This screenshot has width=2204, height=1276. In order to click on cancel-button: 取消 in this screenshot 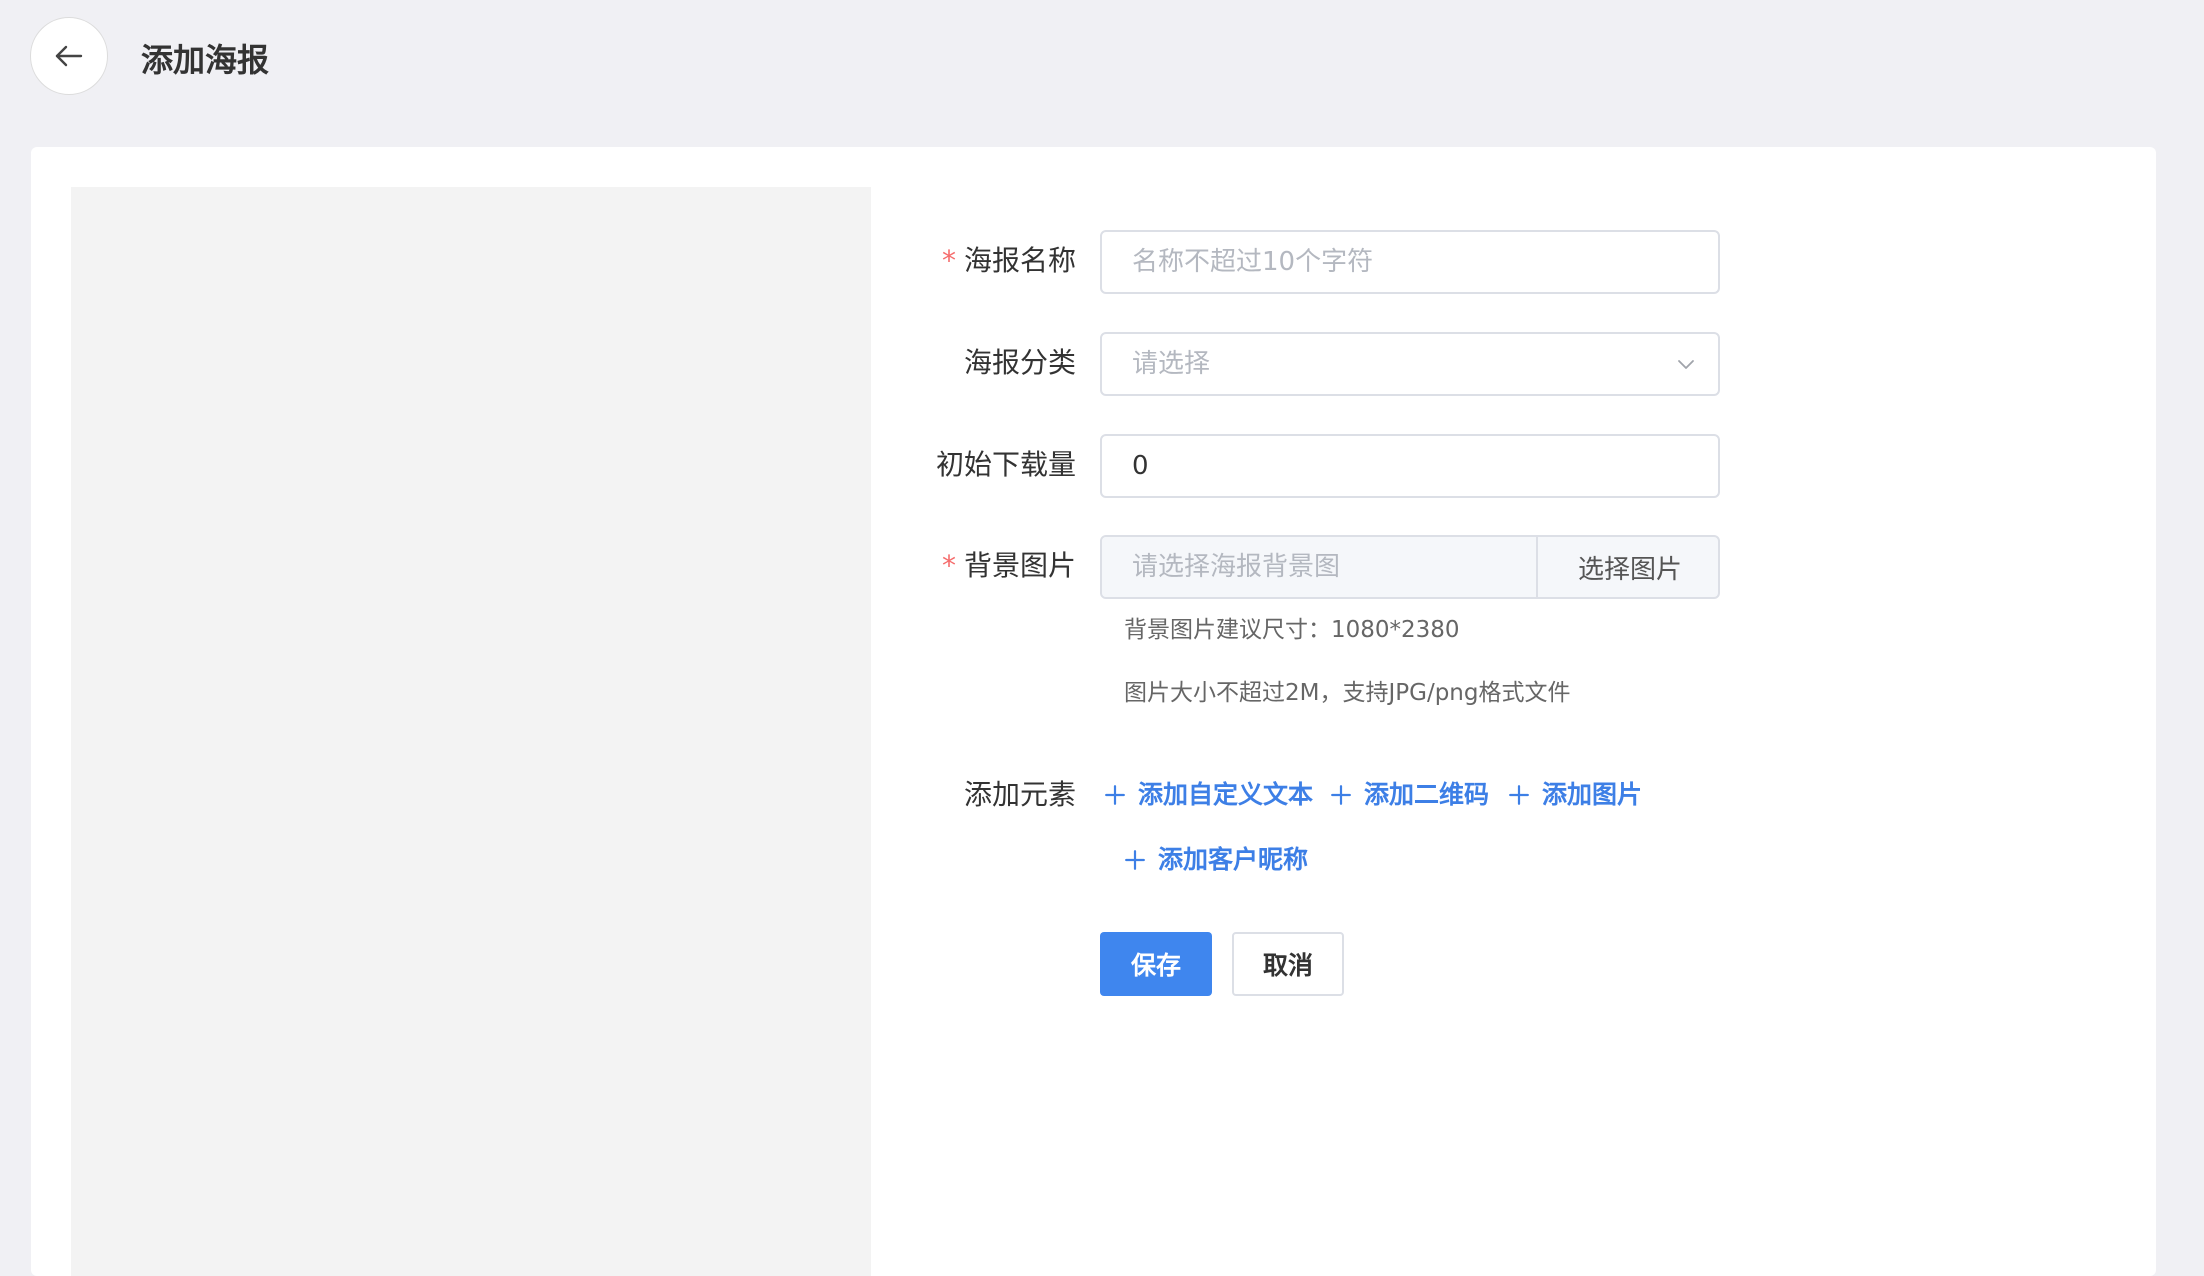, I will do `click(1288, 964)`.